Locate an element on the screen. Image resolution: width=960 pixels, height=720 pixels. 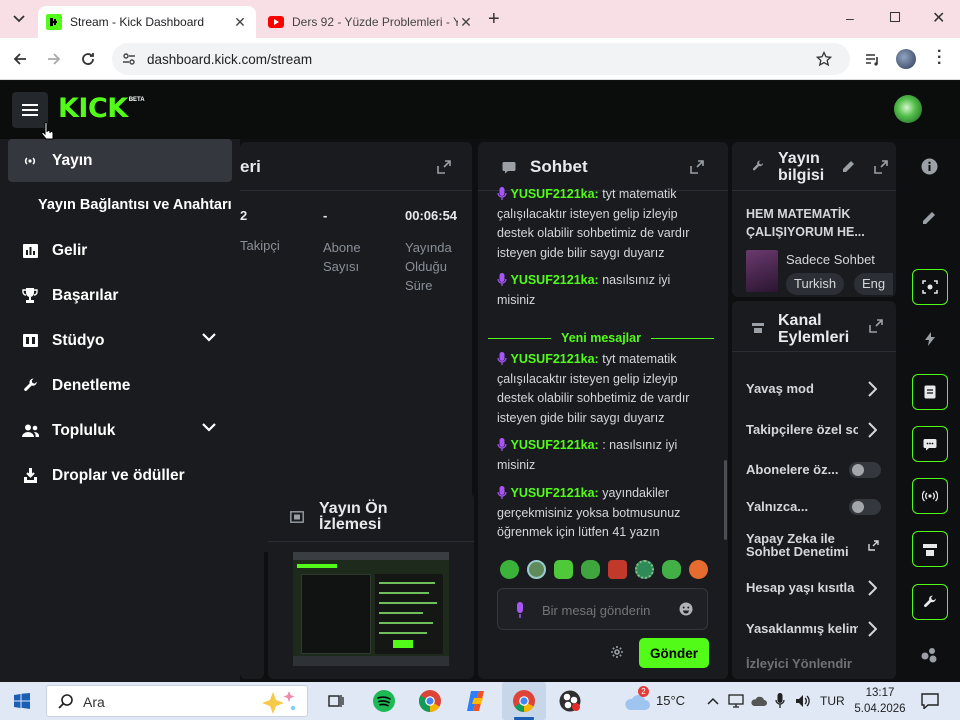
stream-preview-video is located at coordinates (371, 609).